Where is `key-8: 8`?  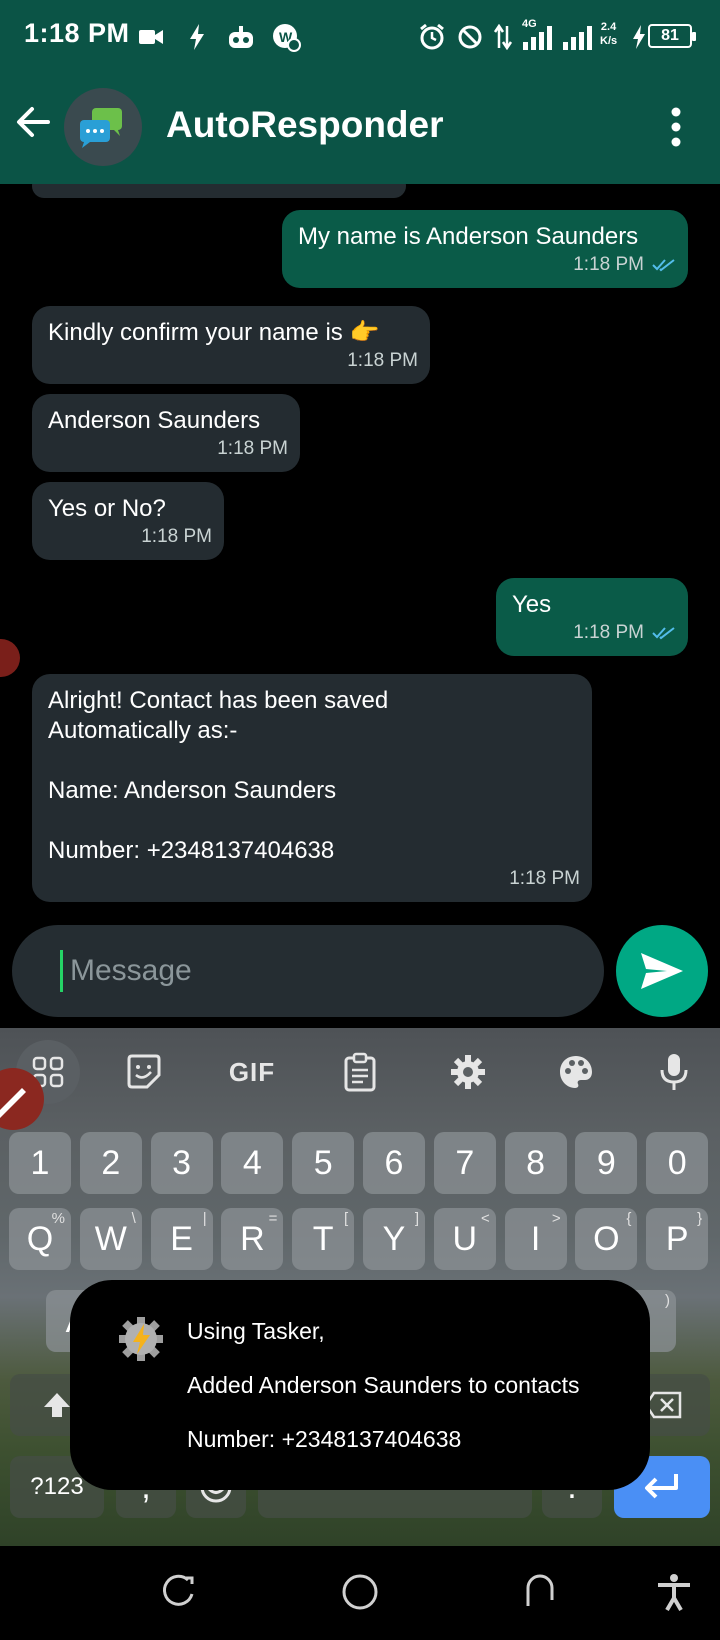 key-8: 8 is located at coordinates (535, 1163).